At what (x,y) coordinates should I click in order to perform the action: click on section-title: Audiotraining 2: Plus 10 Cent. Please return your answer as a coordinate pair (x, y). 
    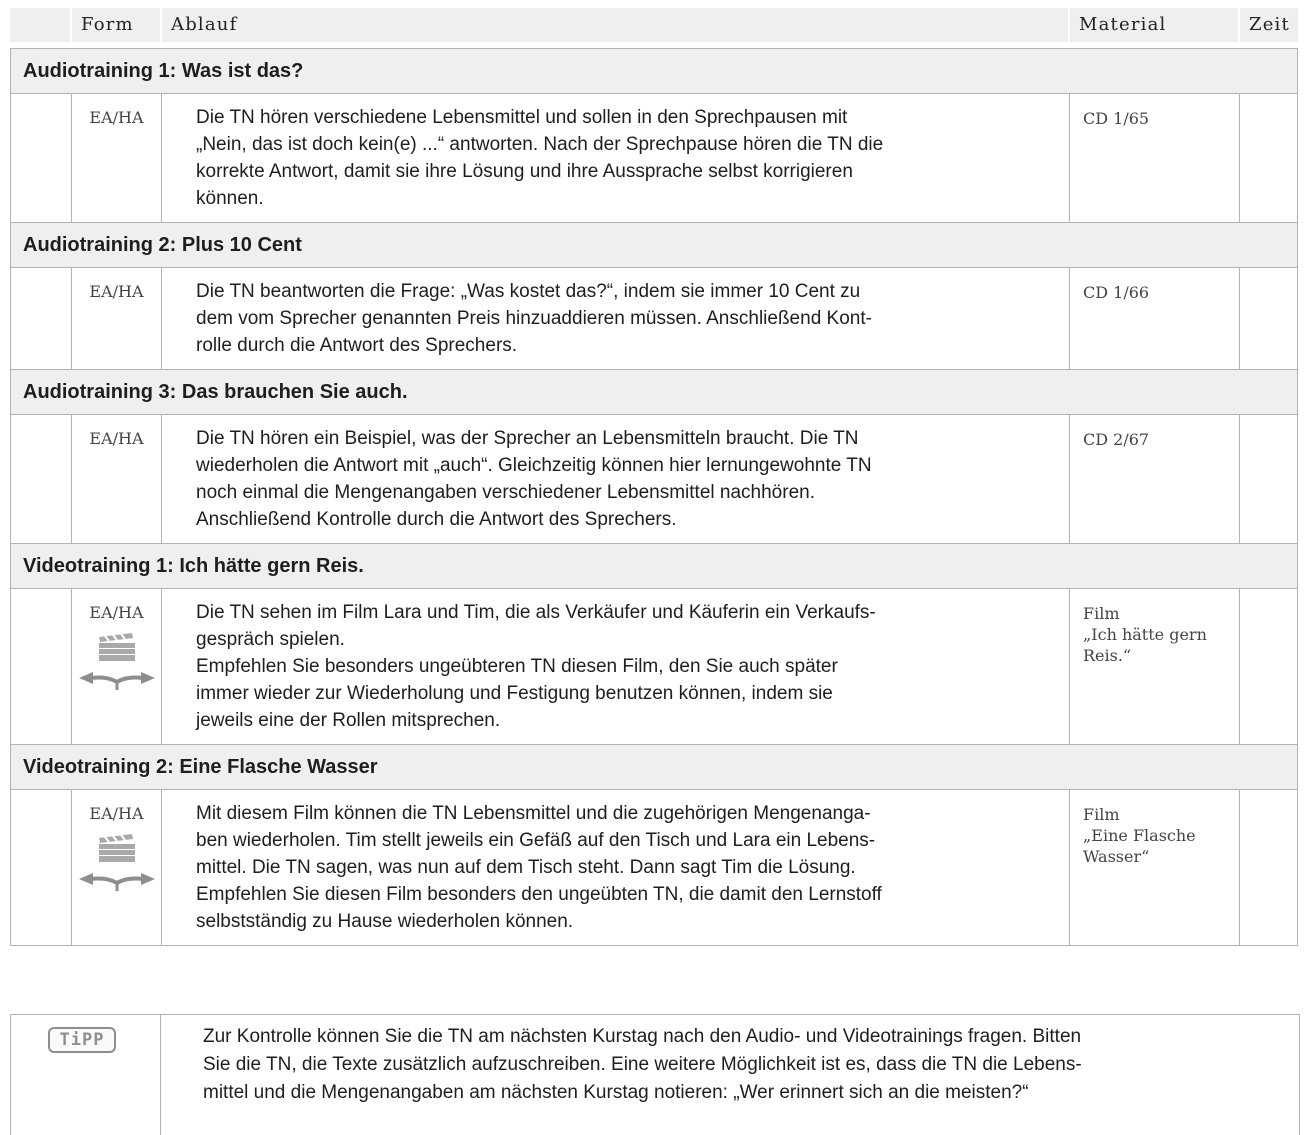
    Looking at the image, I should click on (654, 245).